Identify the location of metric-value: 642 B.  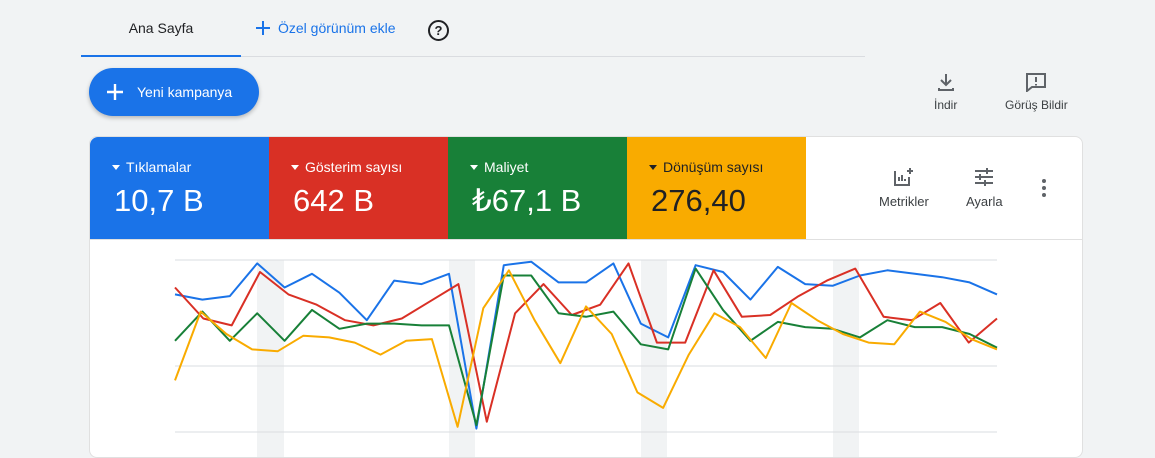
(334, 200).